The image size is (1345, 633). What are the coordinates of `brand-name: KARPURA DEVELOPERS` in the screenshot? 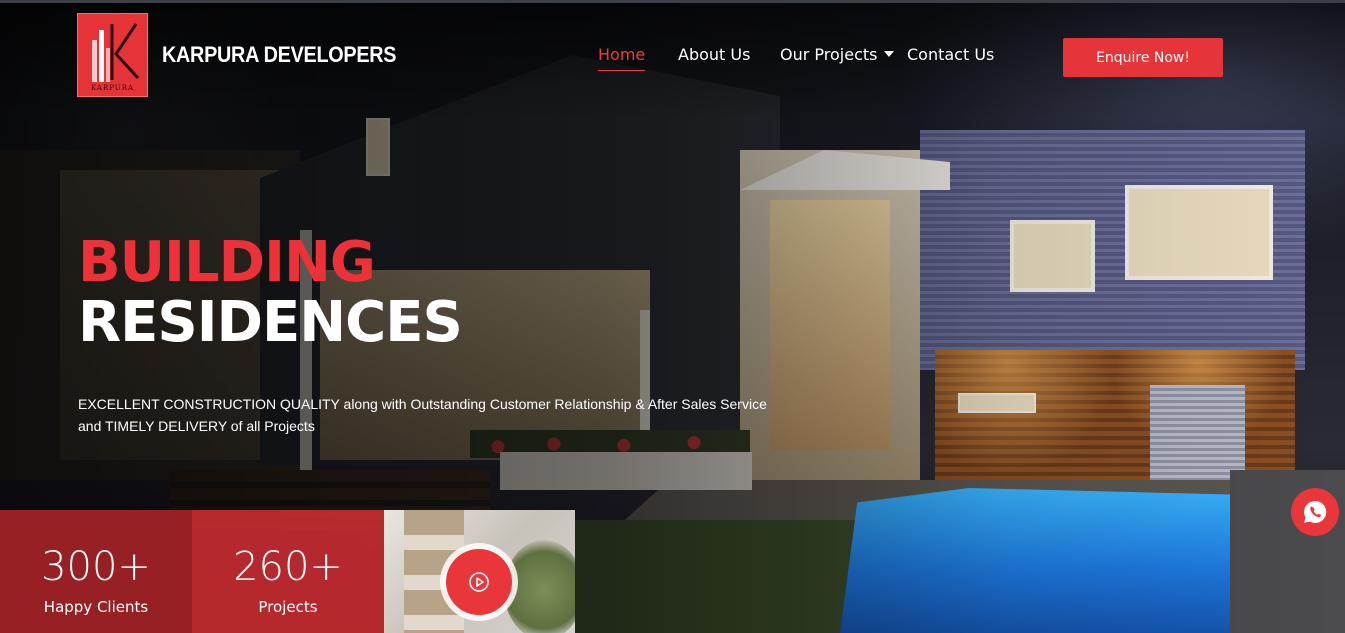 It's located at (279, 55).